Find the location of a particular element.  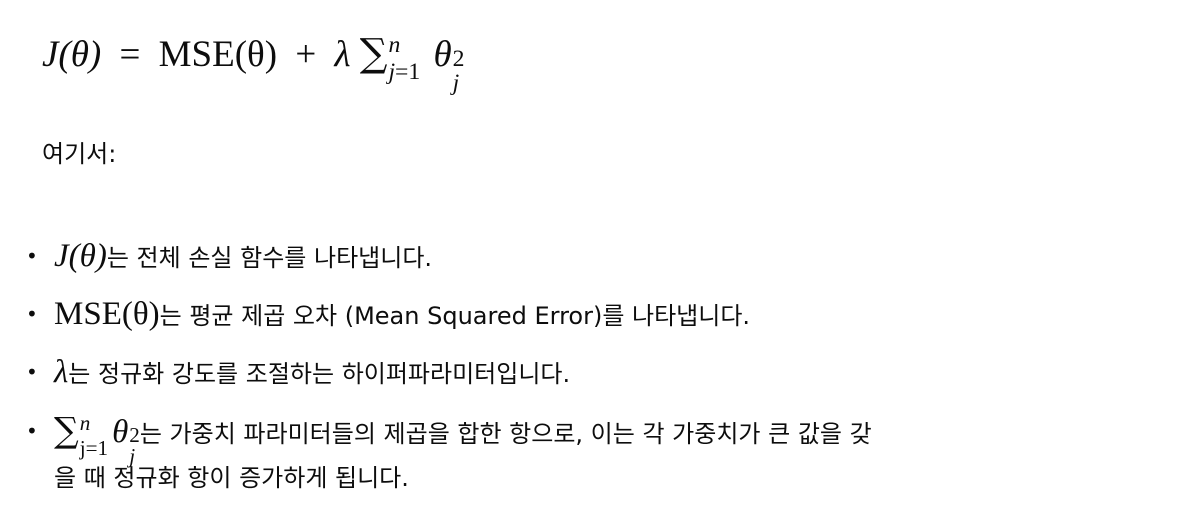

formula-sum-limits: n j=1 is located at coordinates (404, 58).